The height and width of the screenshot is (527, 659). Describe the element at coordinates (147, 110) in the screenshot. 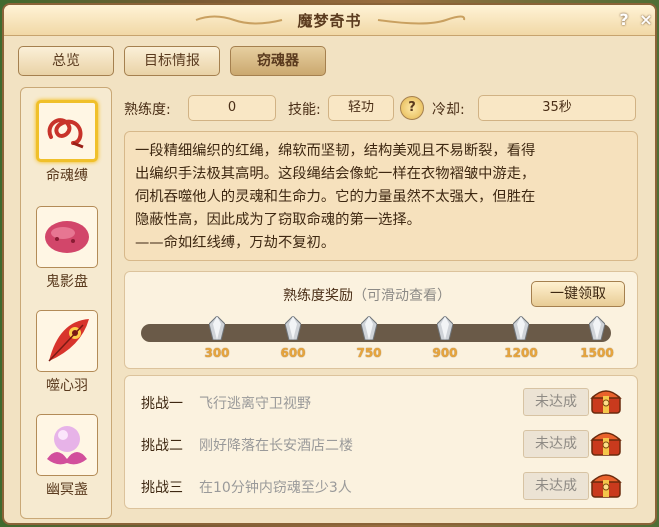

I see `proficiency-label: 熟练度:` at that location.